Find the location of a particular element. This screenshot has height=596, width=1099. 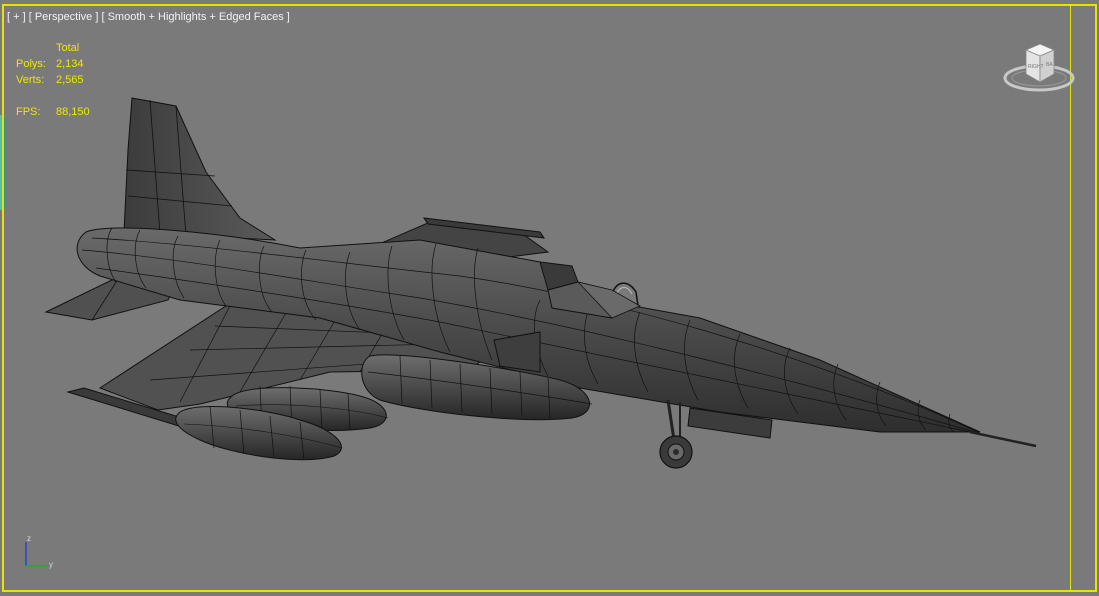

verts-value: 2,565 is located at coordinates (70, 80).